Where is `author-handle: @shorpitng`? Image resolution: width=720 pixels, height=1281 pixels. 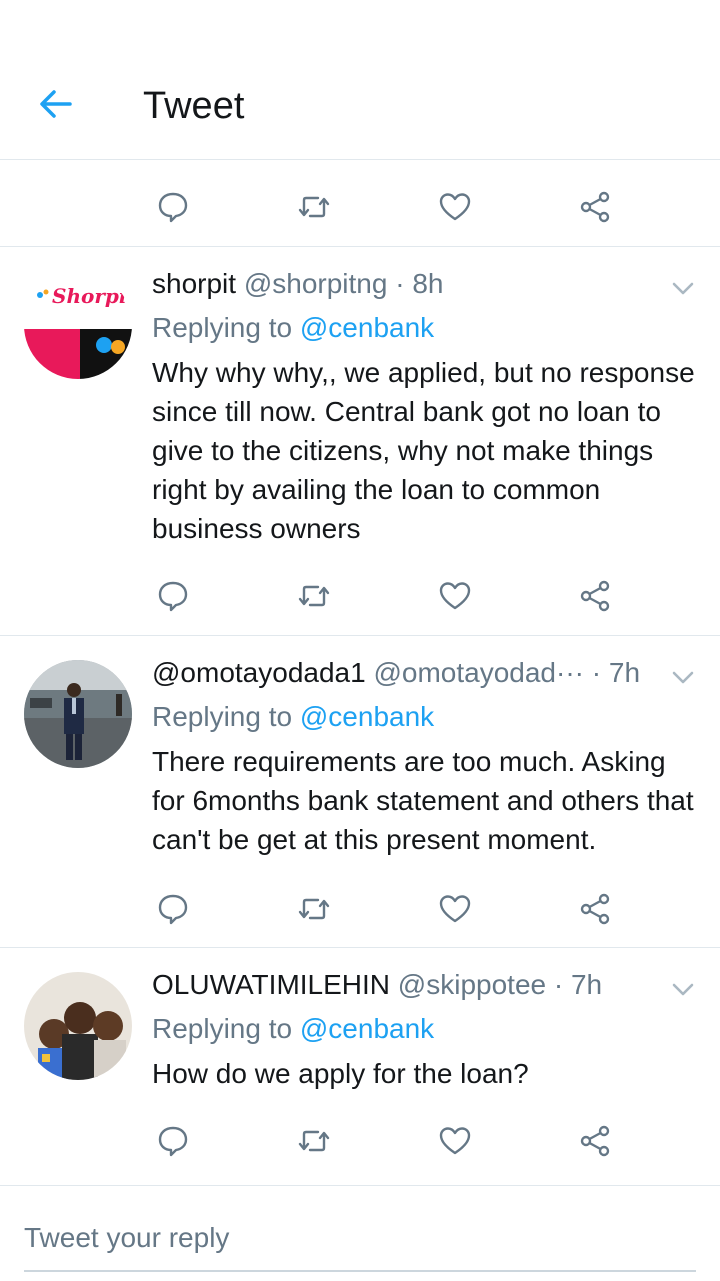 author-handle: @shorpitng is located at coordinates (316, 283).